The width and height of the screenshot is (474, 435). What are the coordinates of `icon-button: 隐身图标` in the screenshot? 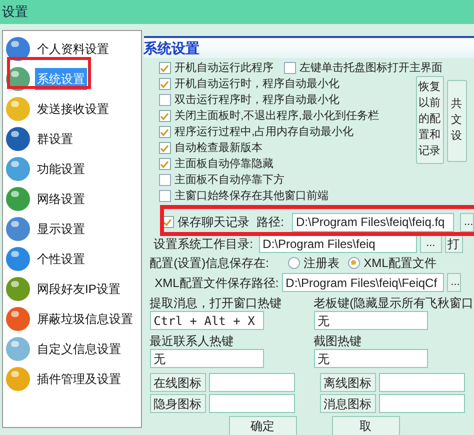 It's located at (178, 403).